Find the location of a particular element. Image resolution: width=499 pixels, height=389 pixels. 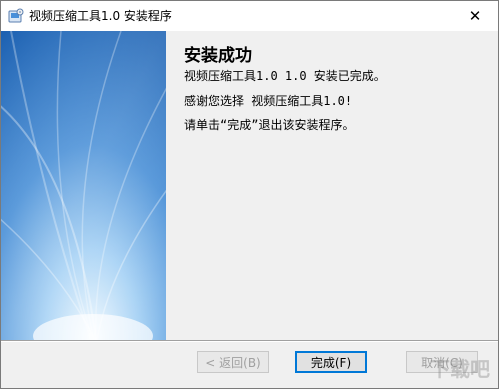

footer-separator is located at coordinates (249, 341).